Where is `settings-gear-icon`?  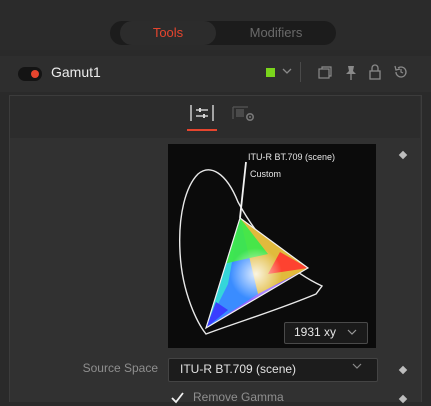 settings-gear-icon is located at coordinates (243, 114).